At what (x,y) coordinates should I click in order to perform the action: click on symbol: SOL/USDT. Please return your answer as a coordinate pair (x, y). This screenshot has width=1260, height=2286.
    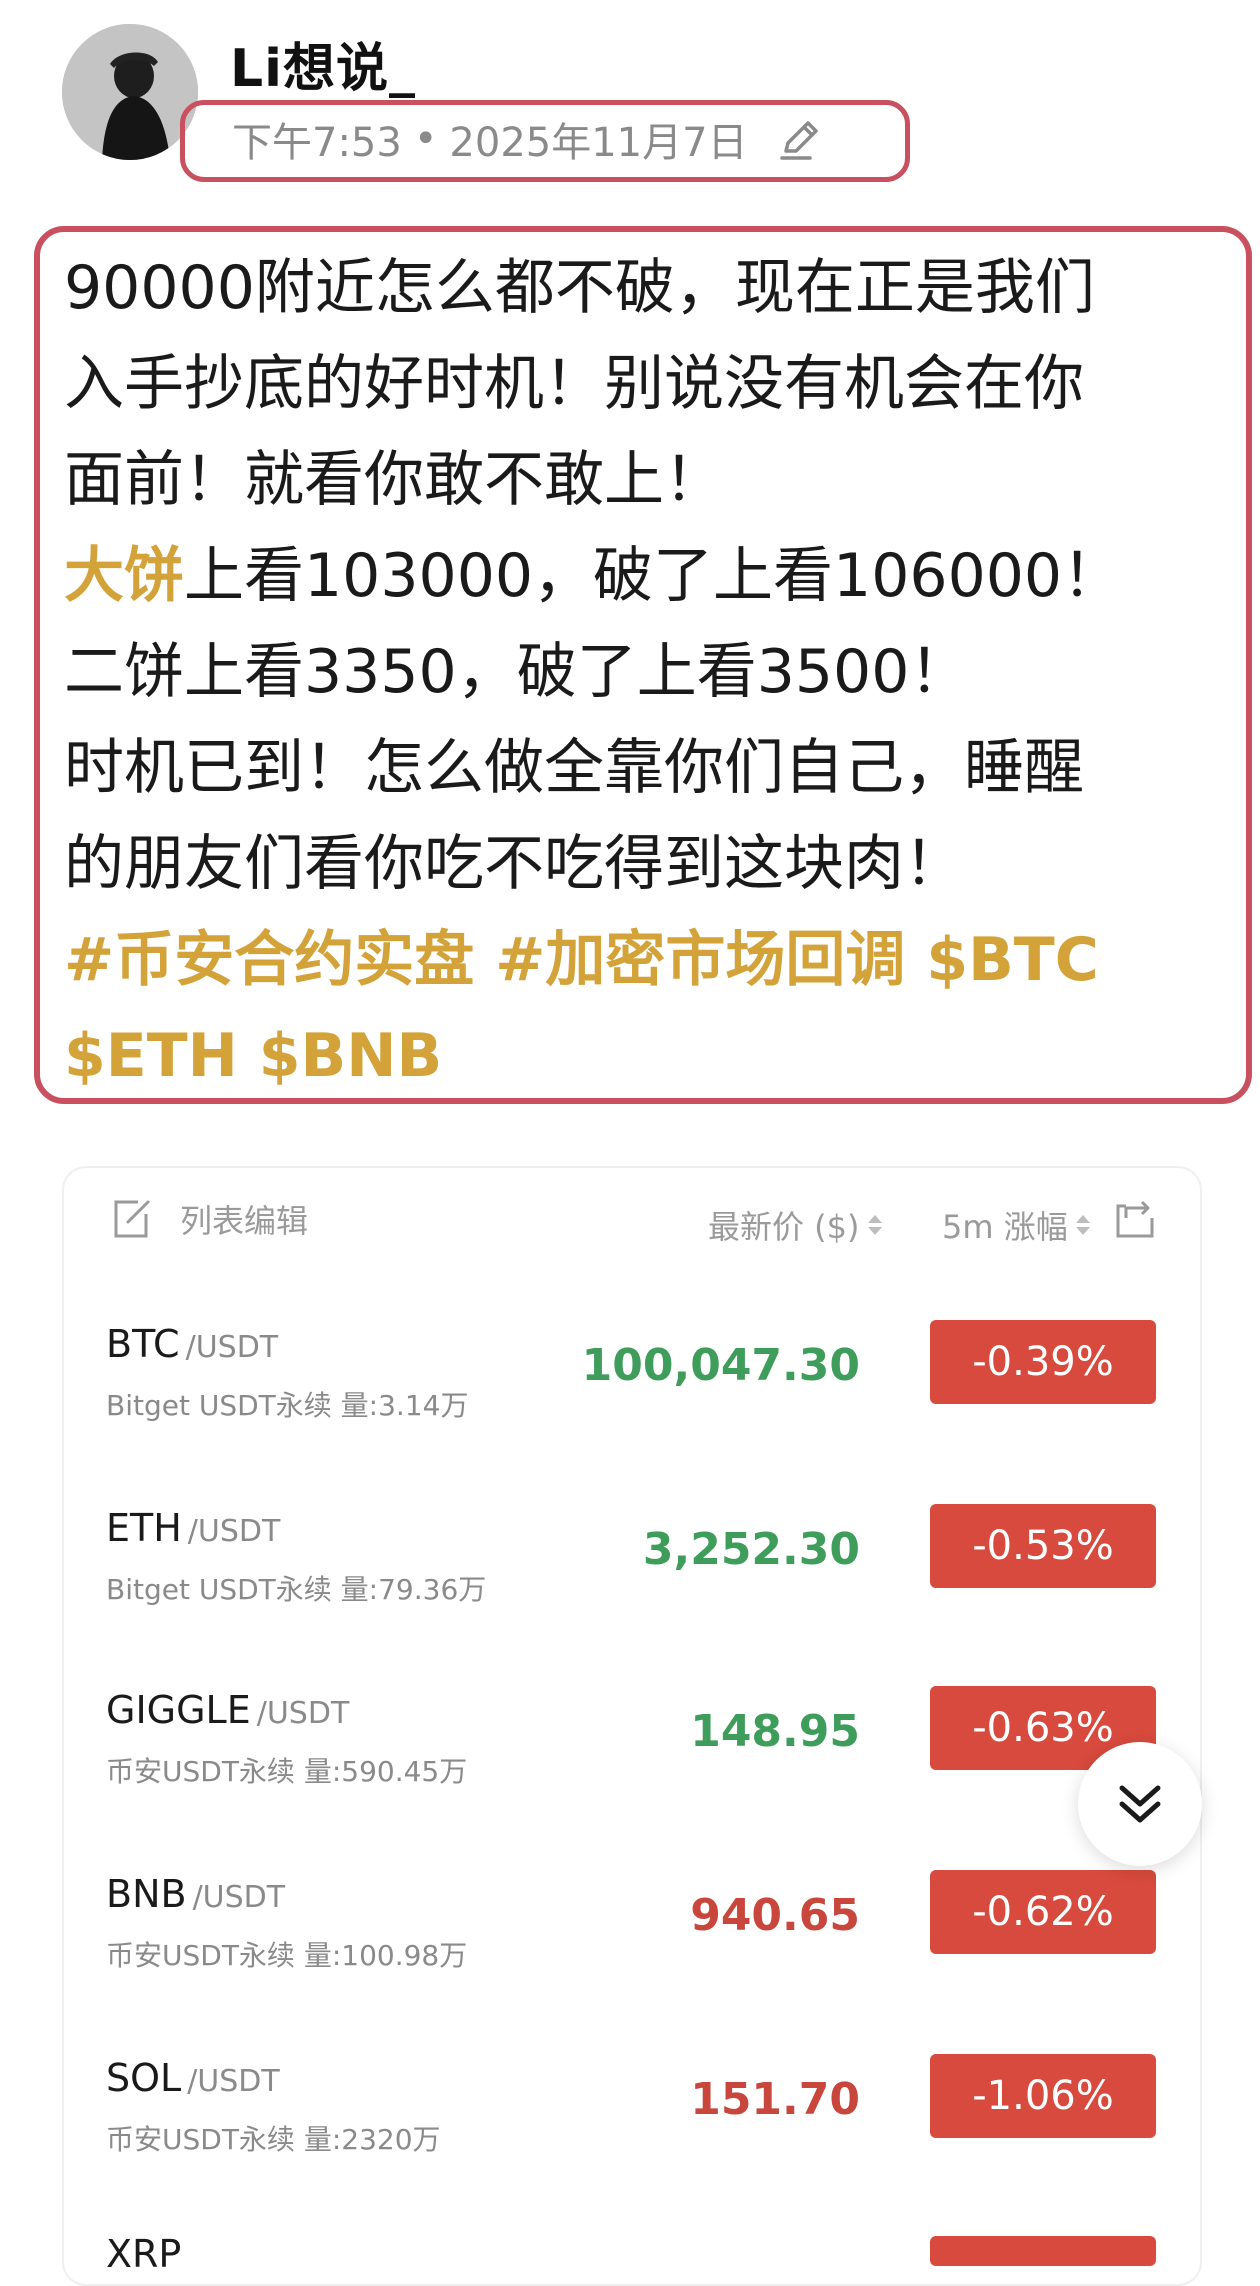
    Looking at the image, I should click on (193, 2078).